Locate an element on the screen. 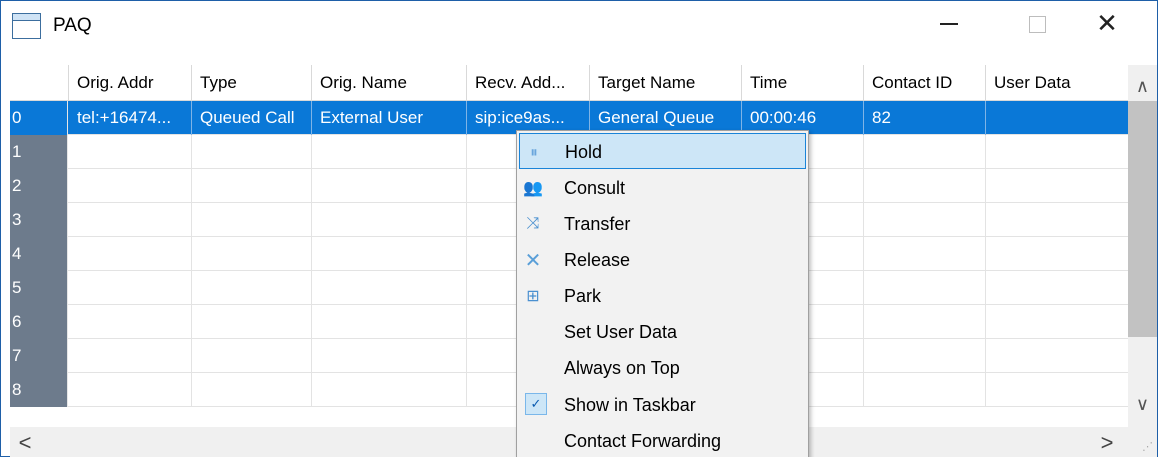 The height and width of the screenshot is (457, 1158). maximize-icon is located at coordinates (1037, 24).